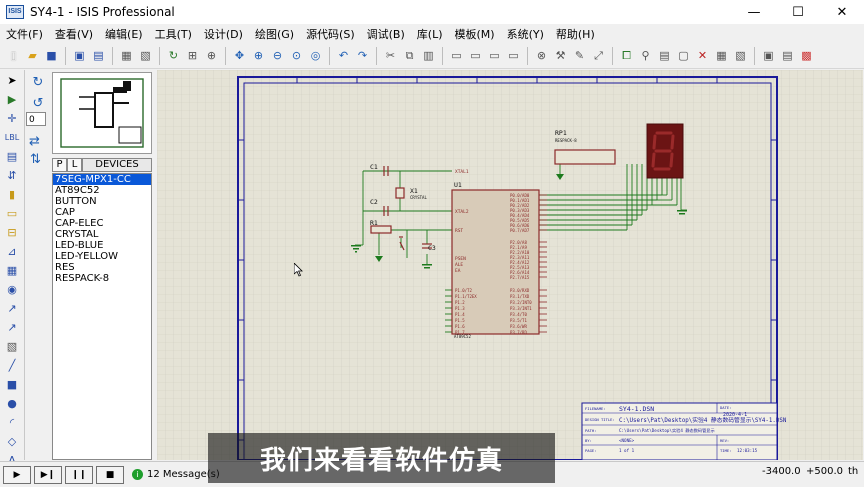  Describe the element at coordinates (853, 471) in the screenshot. I see `coord-unit: th` at that location.